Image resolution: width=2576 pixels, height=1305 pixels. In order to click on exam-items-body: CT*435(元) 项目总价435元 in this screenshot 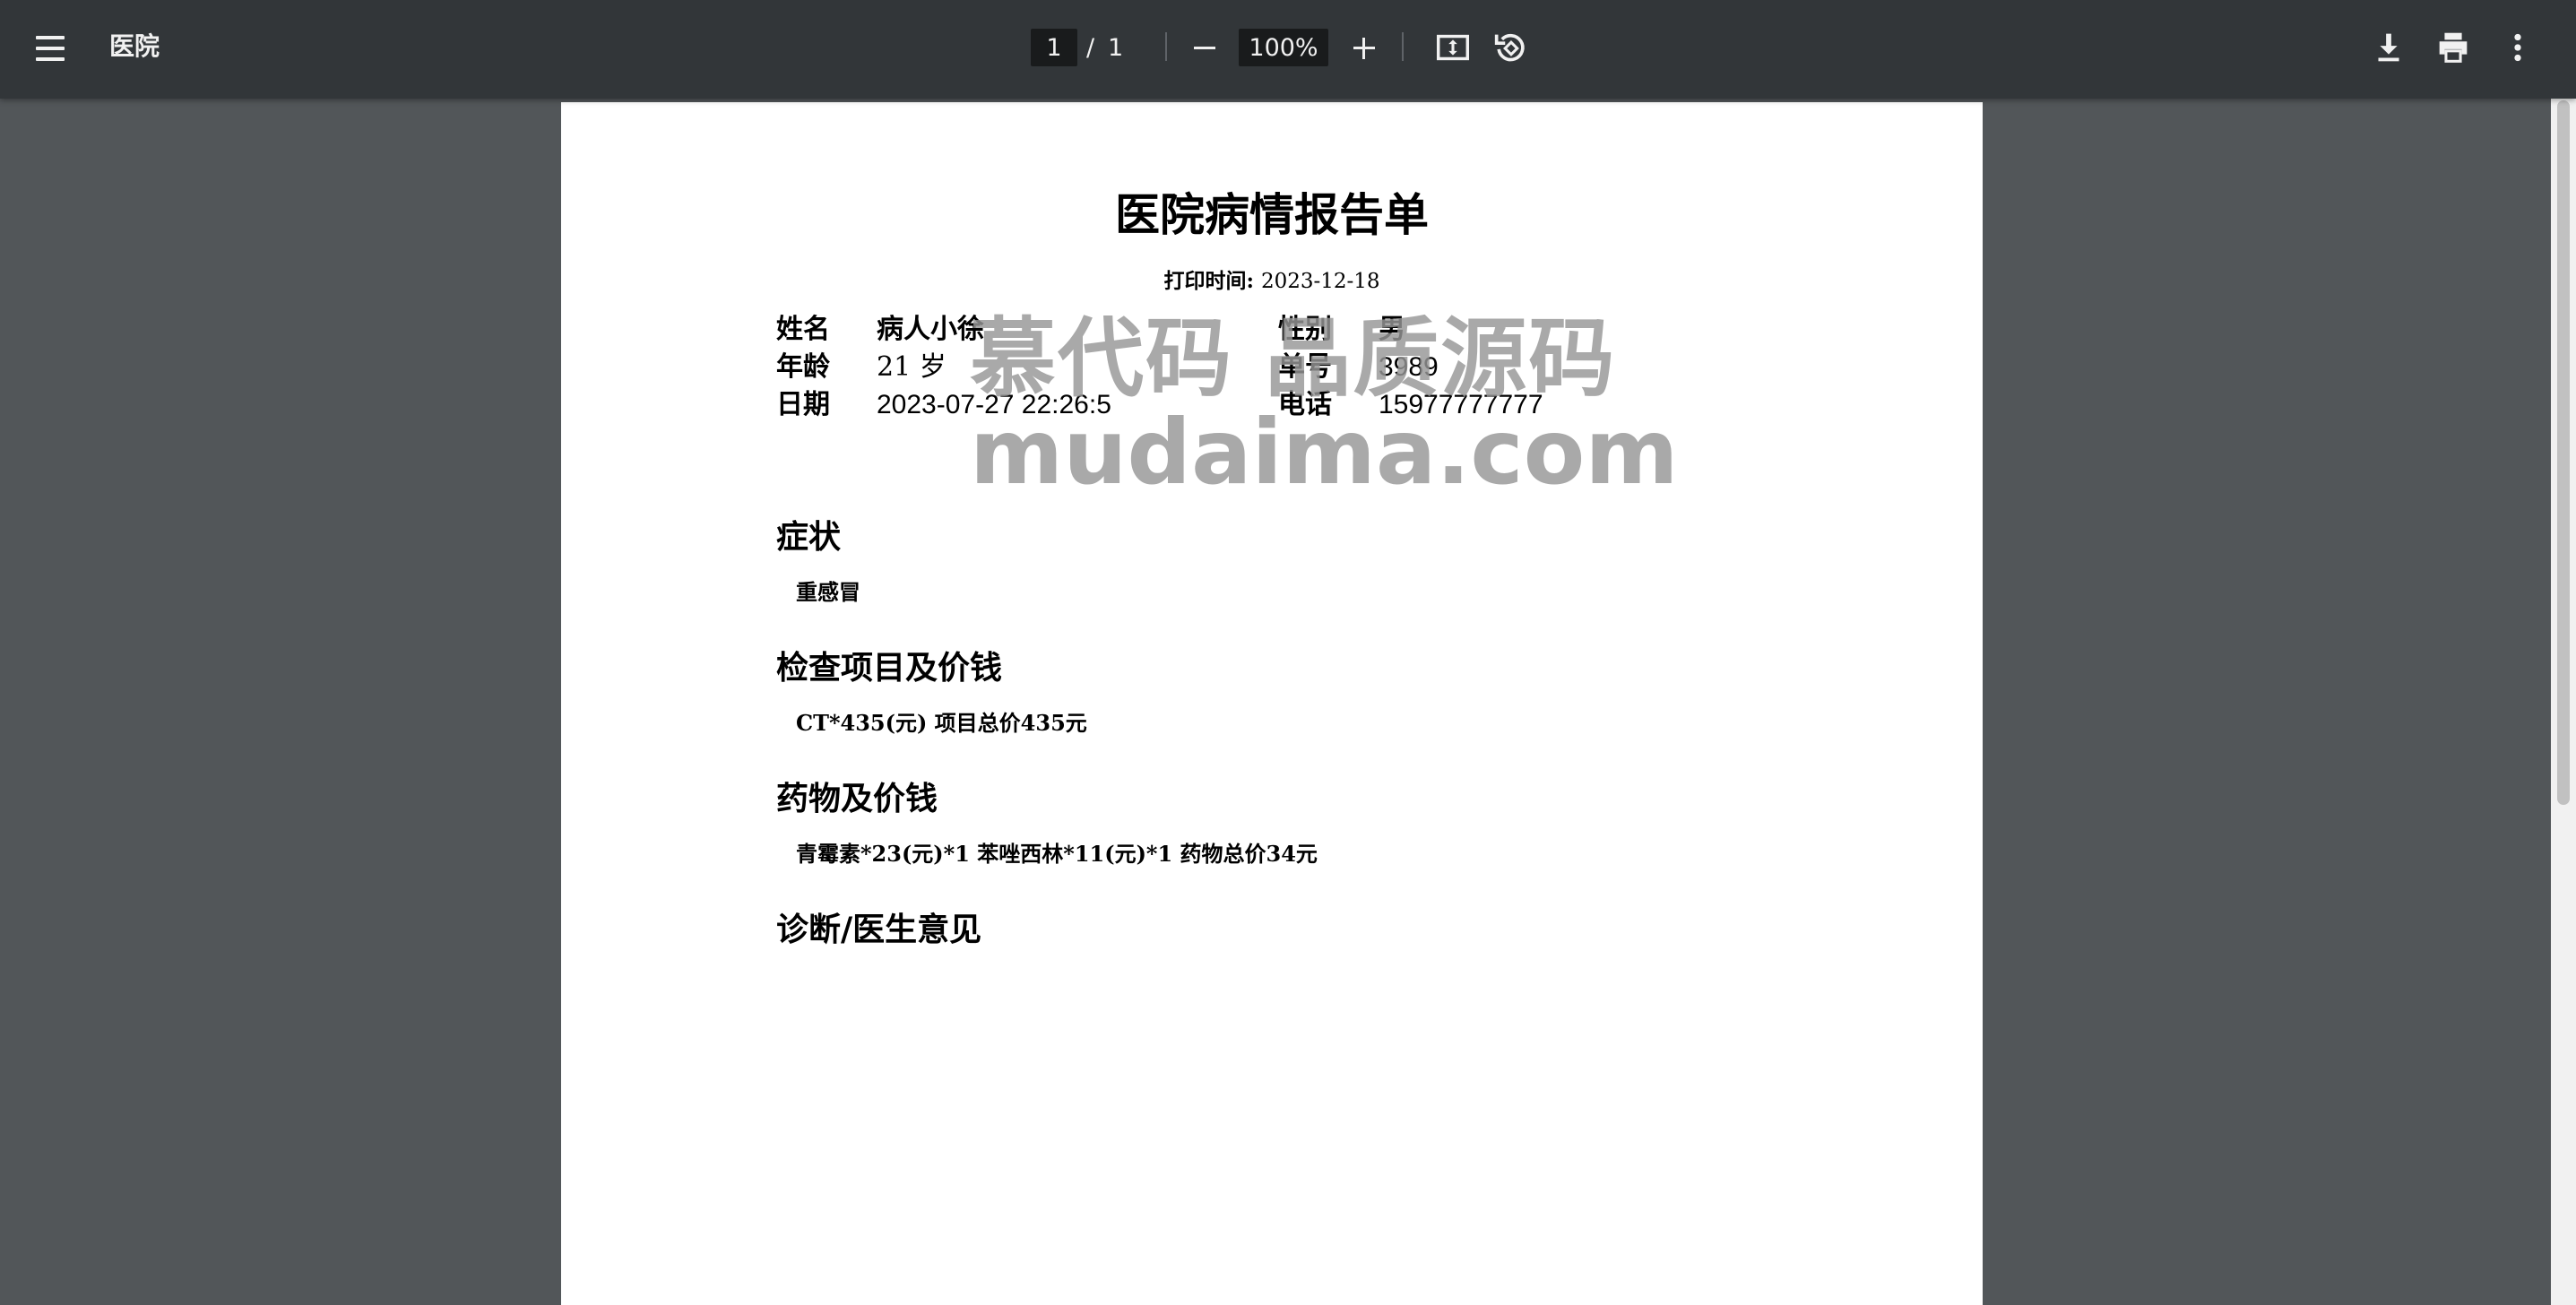, I will do `click(941, 723)`.